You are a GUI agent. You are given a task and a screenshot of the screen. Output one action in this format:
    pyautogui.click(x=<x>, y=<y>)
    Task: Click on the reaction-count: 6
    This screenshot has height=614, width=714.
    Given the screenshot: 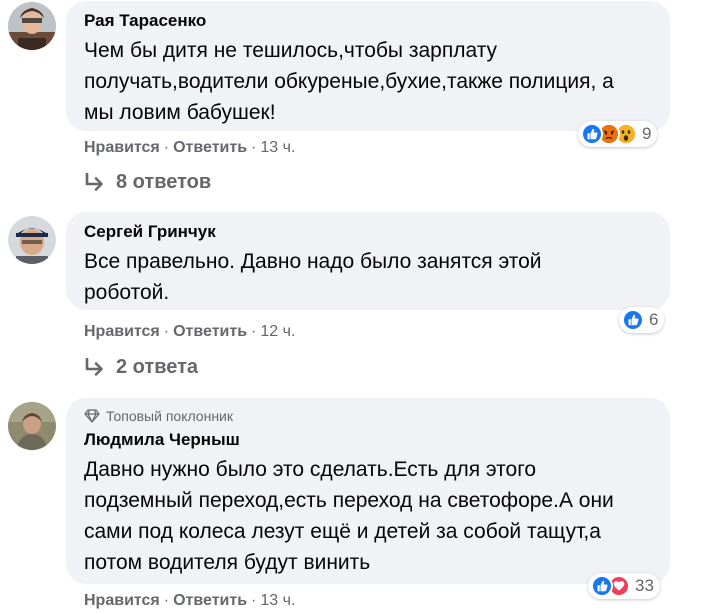 What is the action you would take?
    pyautogui.click(x=654, y=319)
    